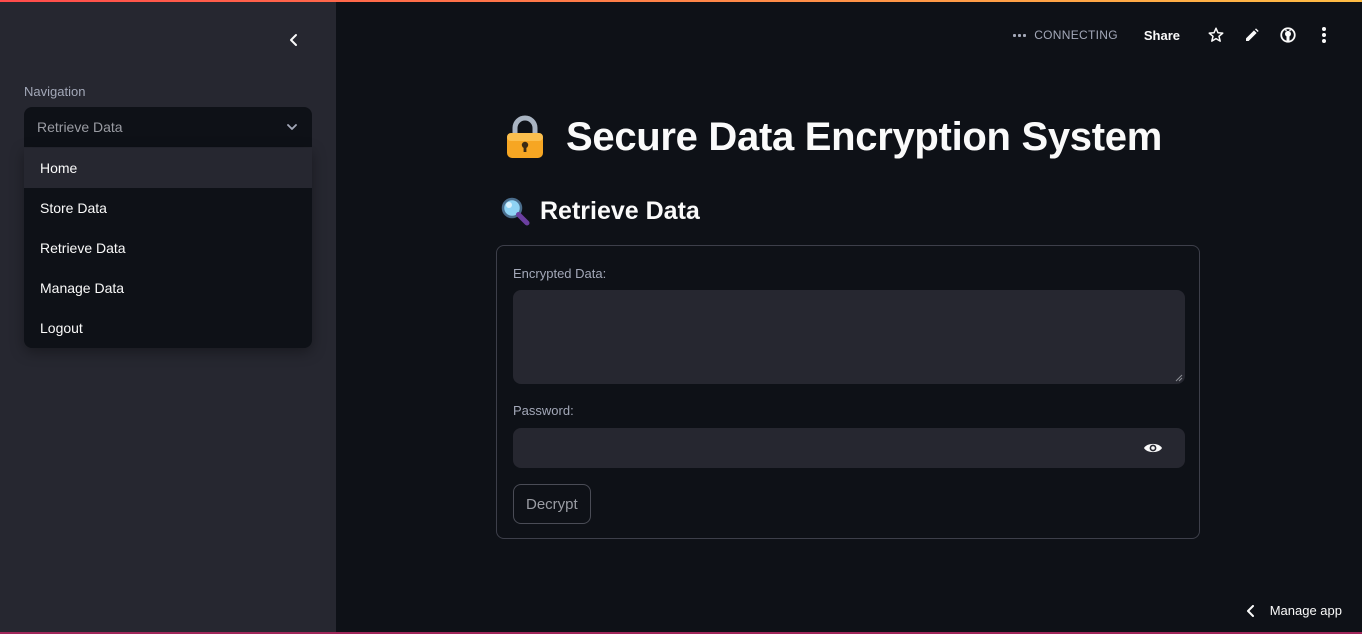 The image size is (1362, 634). I want to click on dropdown-option-home: Home, so click(168, 168).